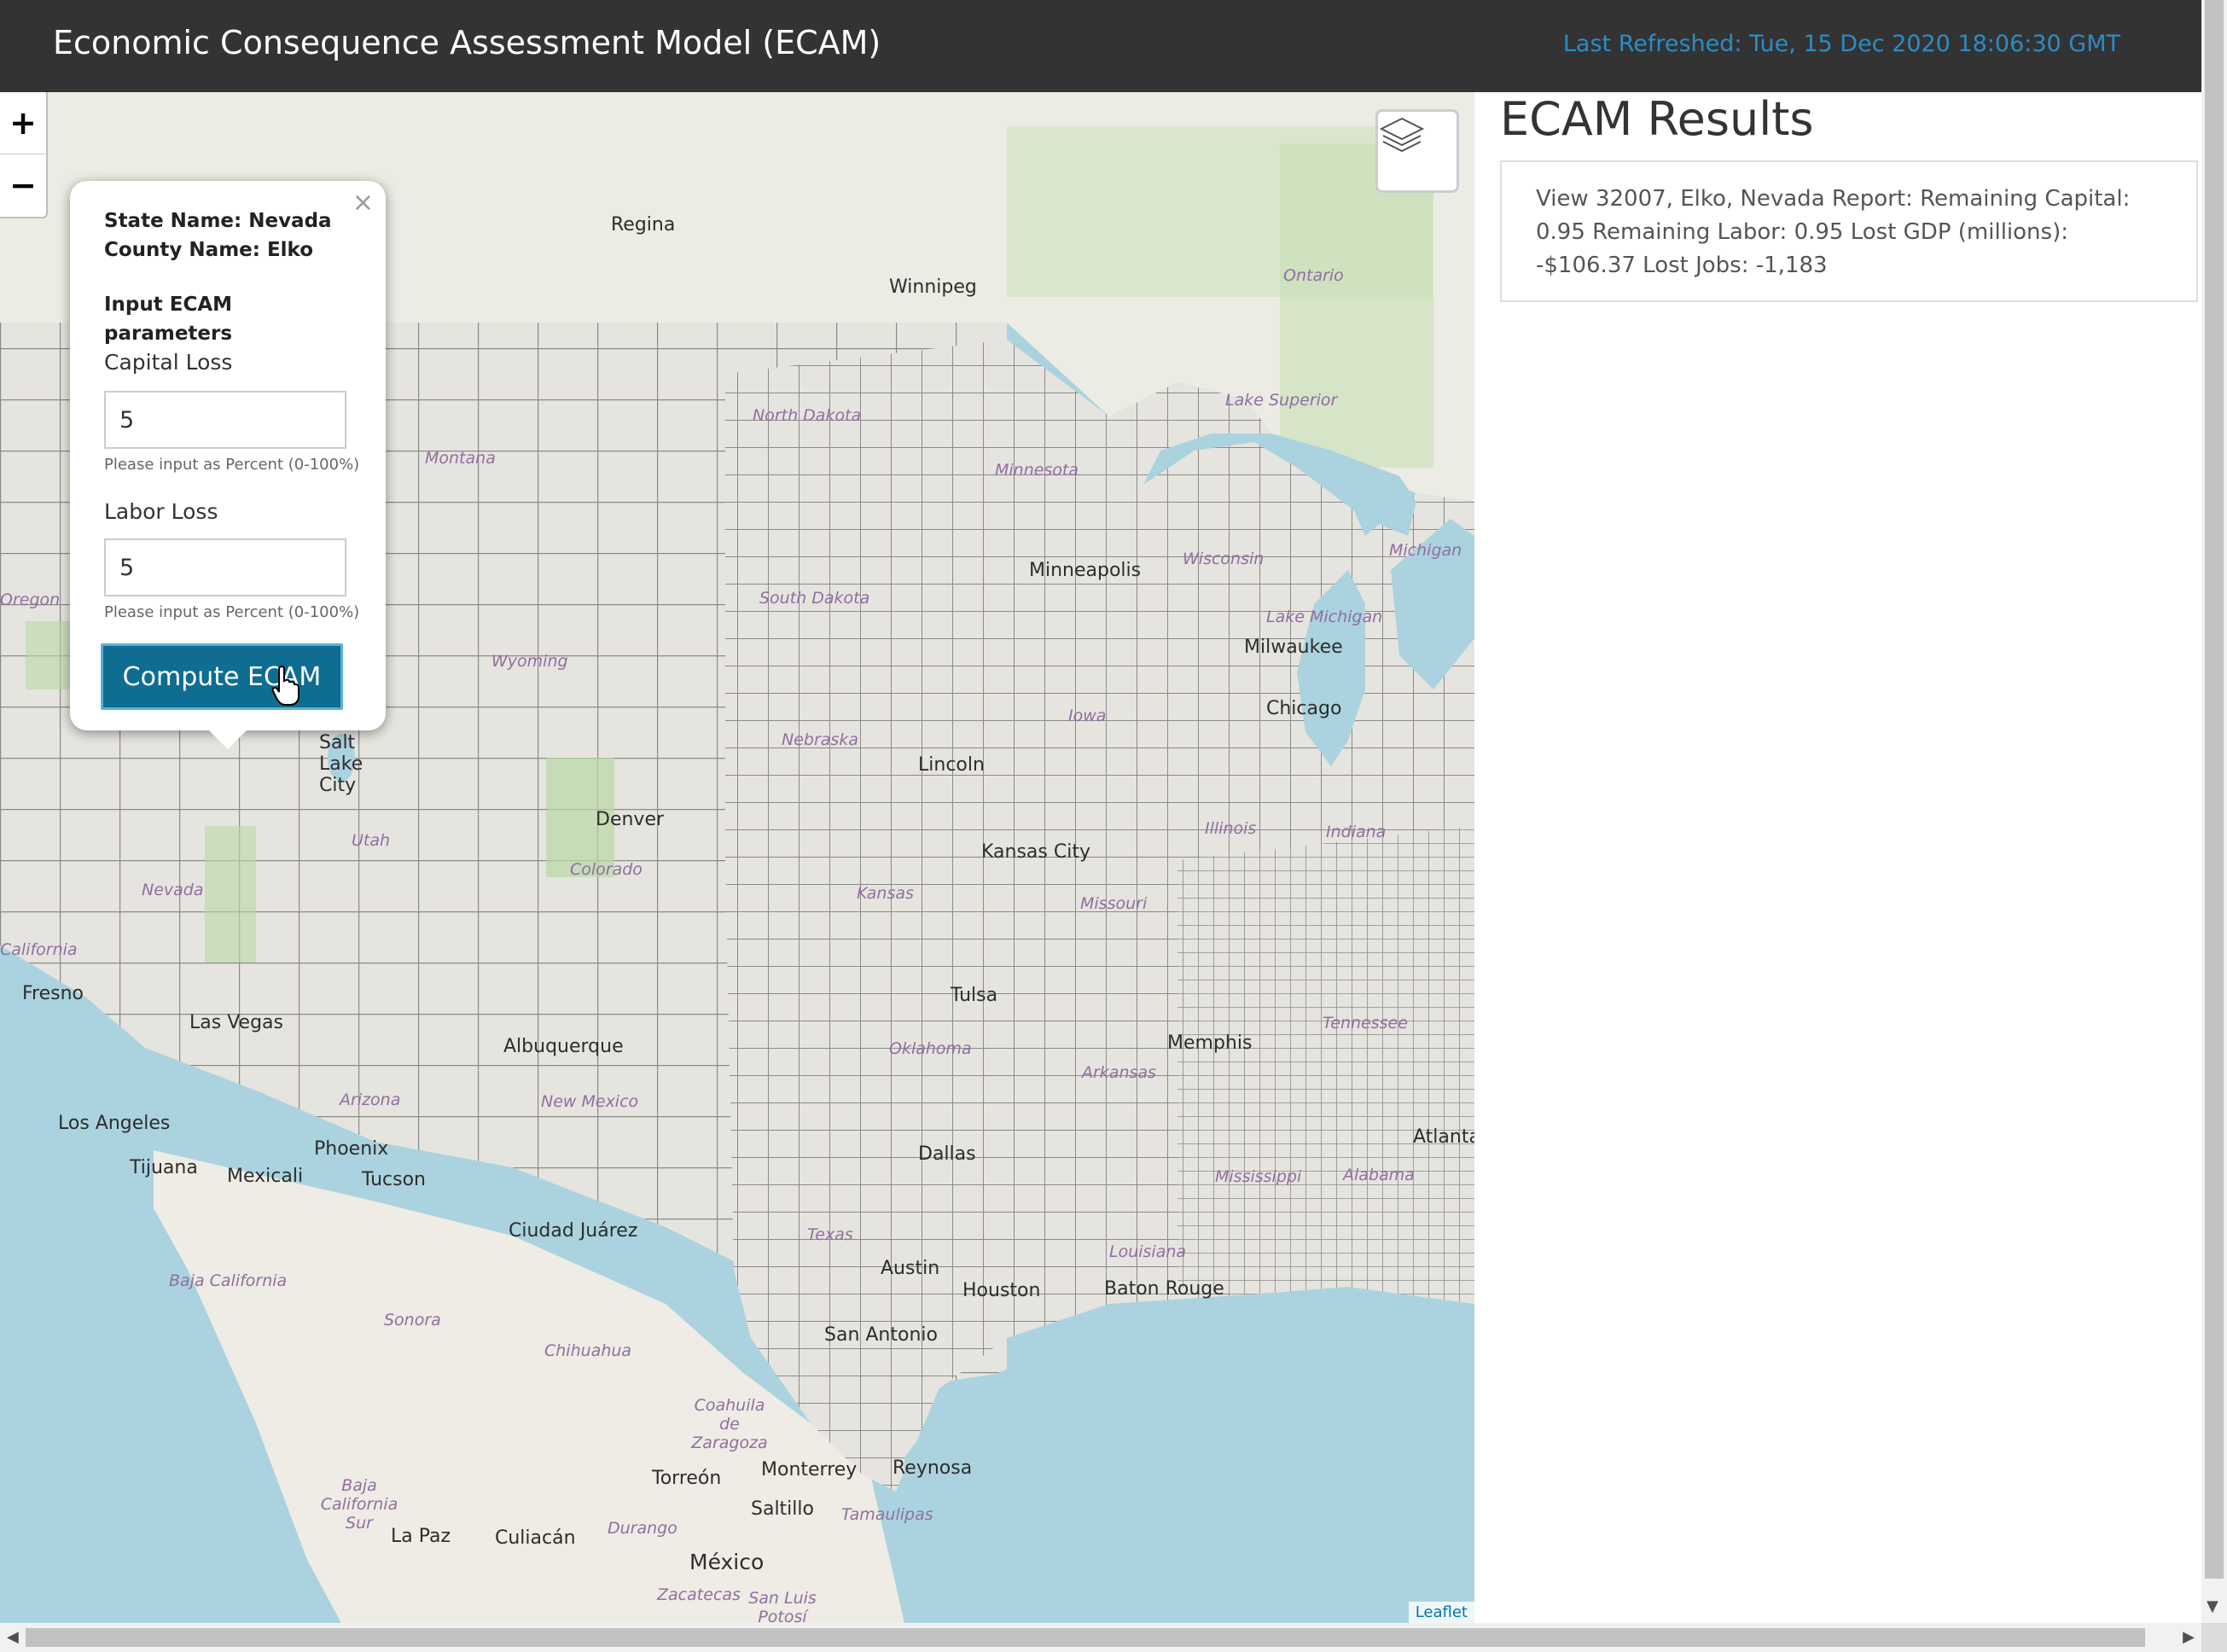 The height and width of the screenshot is (1652, 2227). Describe the element at coordinates (729, 1424) in the screenshot. I see `map-label-region: Coahuila de Zaragoza` at that location.